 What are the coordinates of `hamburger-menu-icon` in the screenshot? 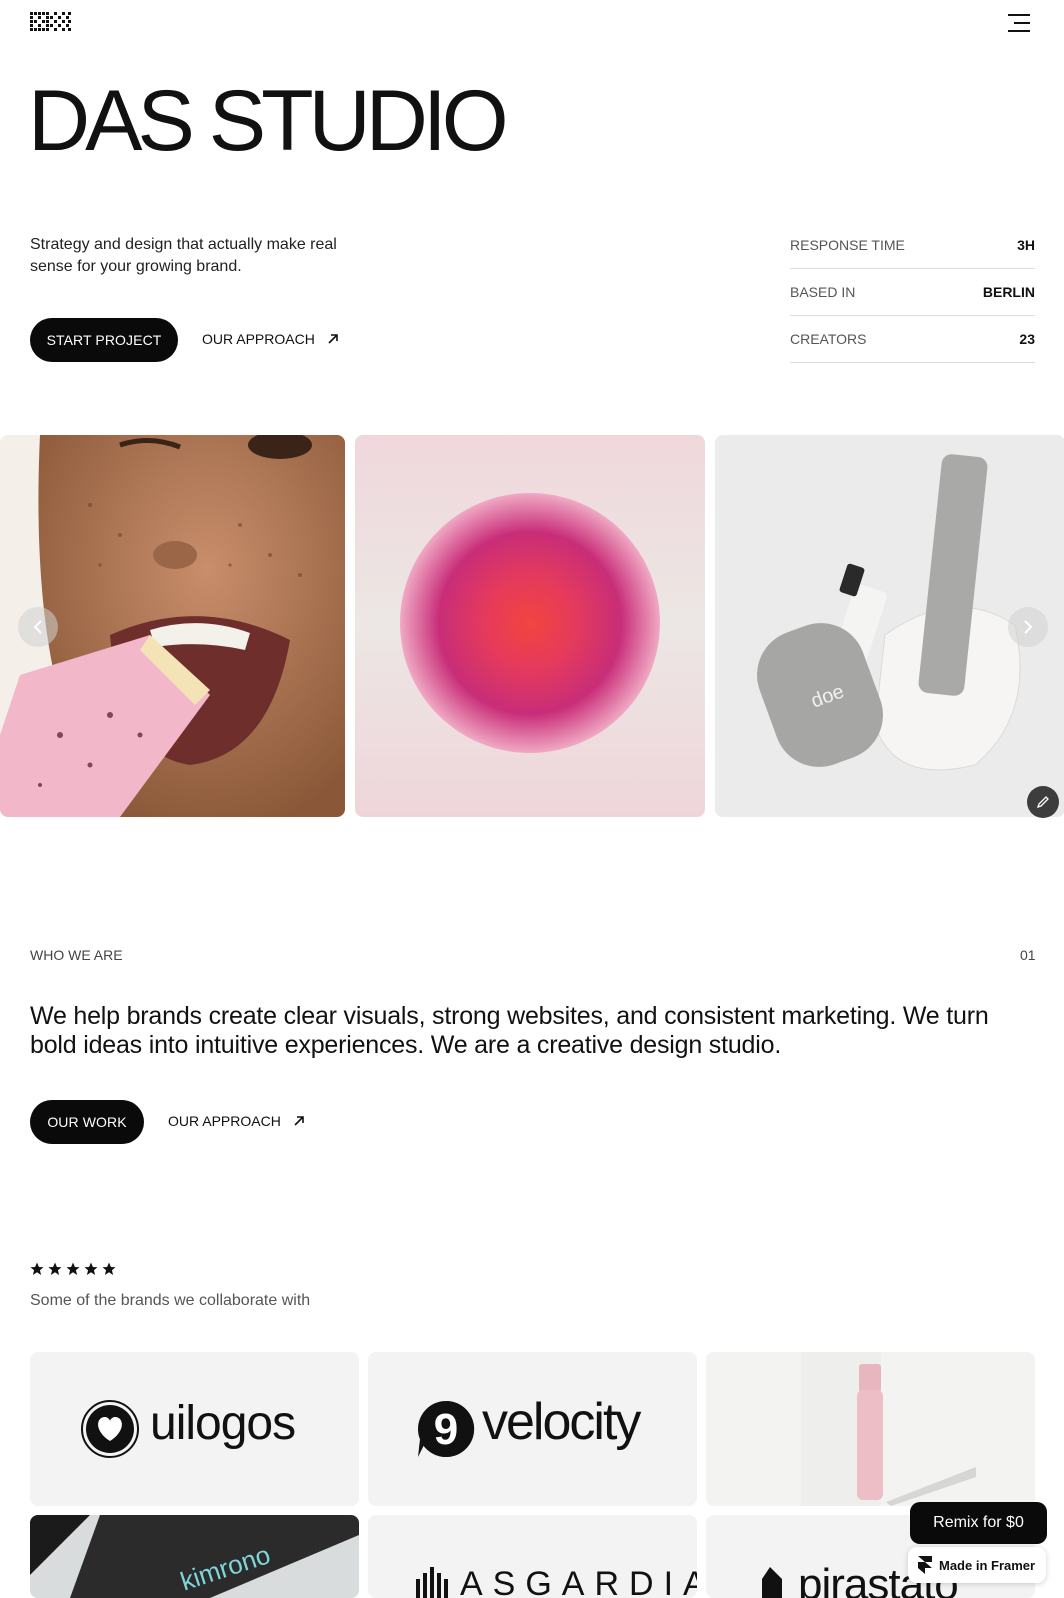 It's located at (1020, 23).